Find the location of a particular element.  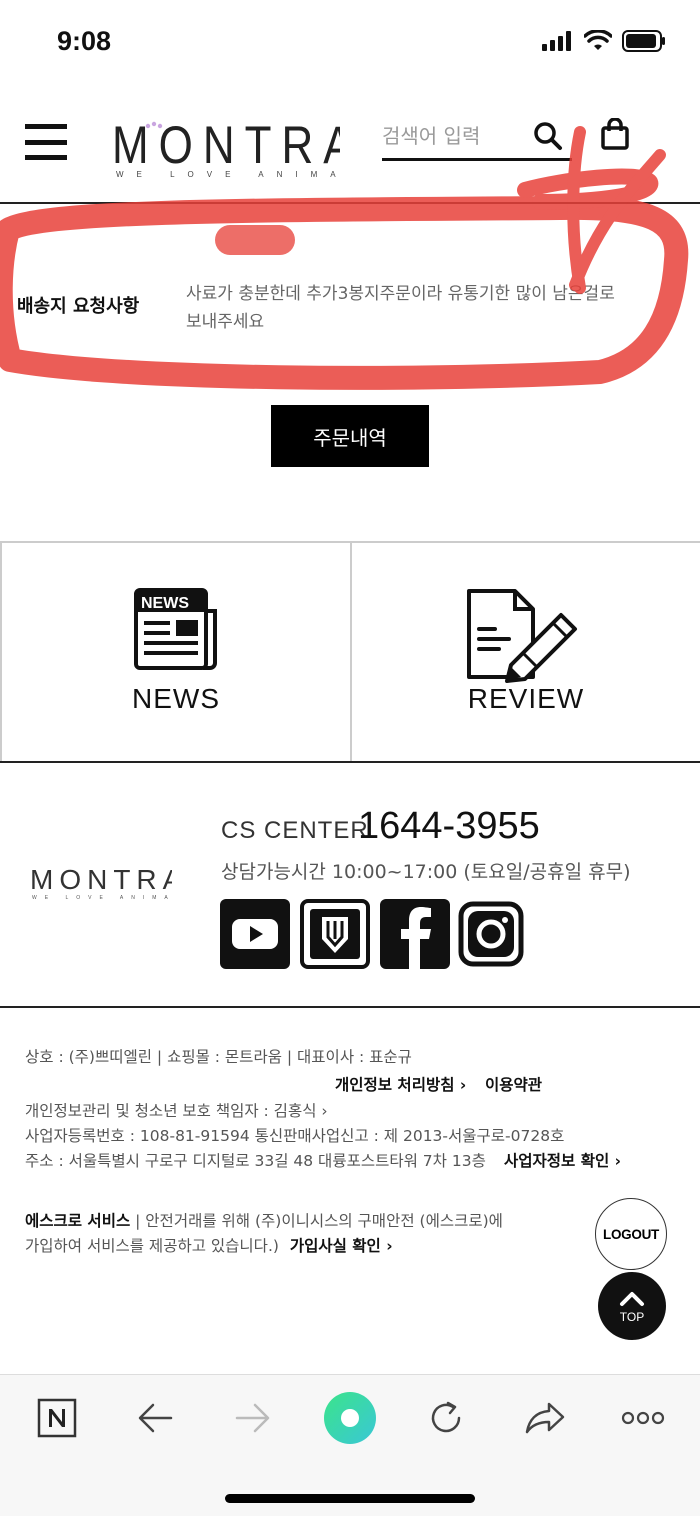

tile-review: REVIEW is located at coordinates (525, 652).